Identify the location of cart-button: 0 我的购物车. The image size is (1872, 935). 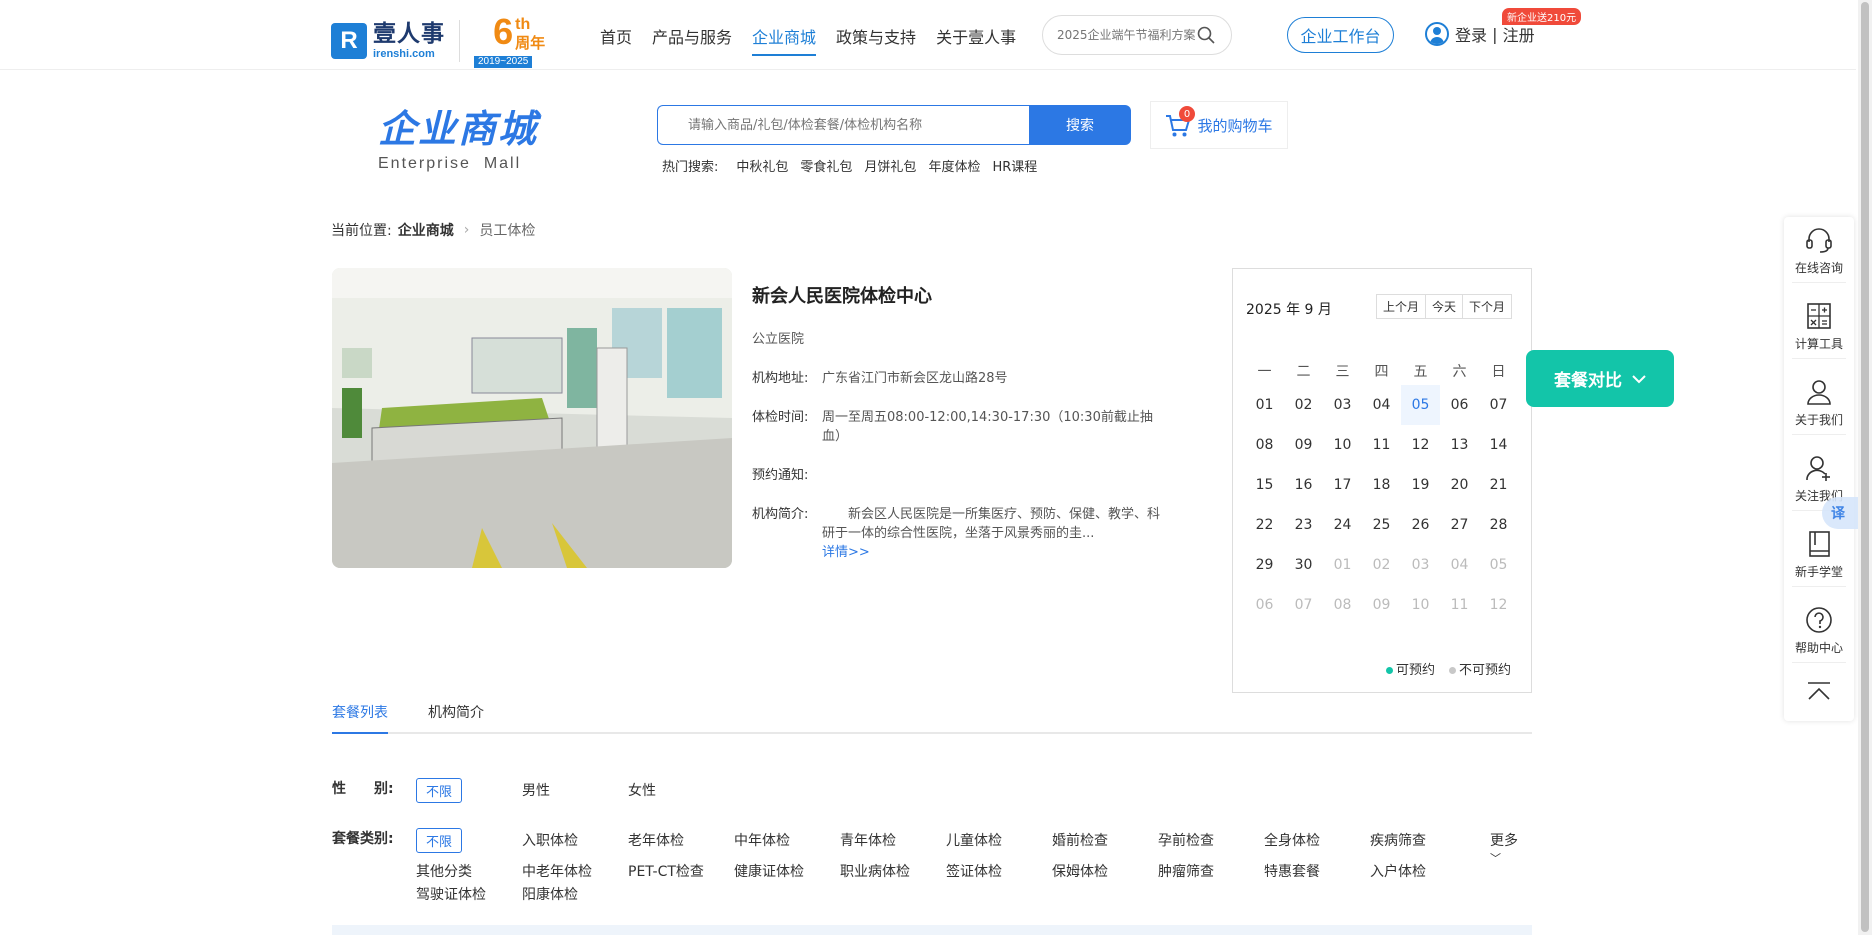
(1219, 125).